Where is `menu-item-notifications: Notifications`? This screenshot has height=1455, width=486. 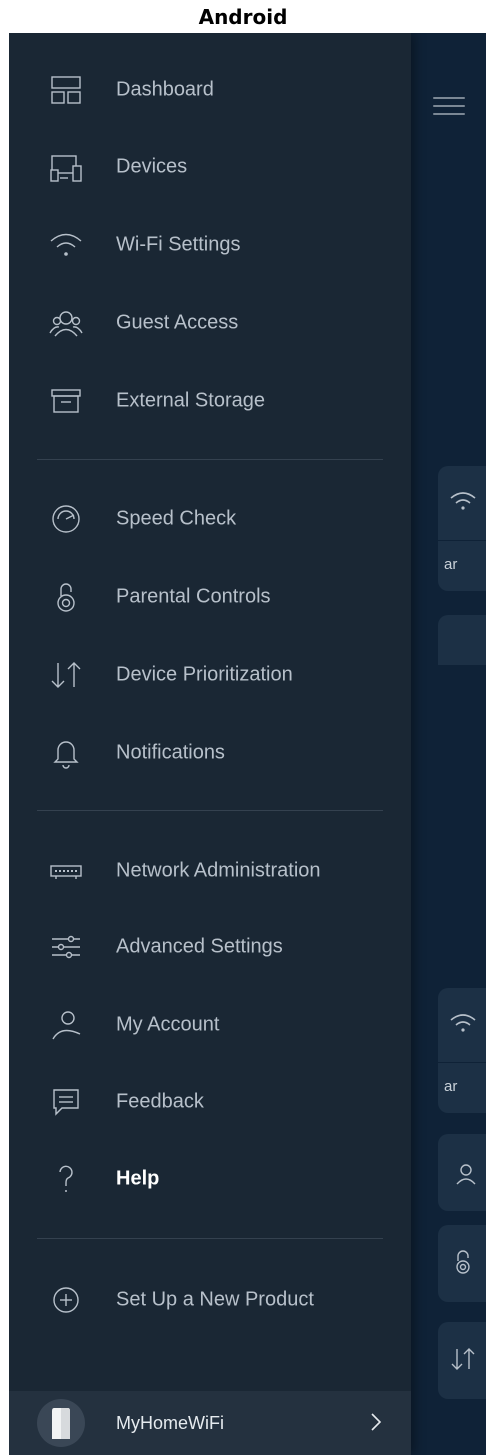 menu-item-notifications: Notifications is located at coordinates (210, 753).